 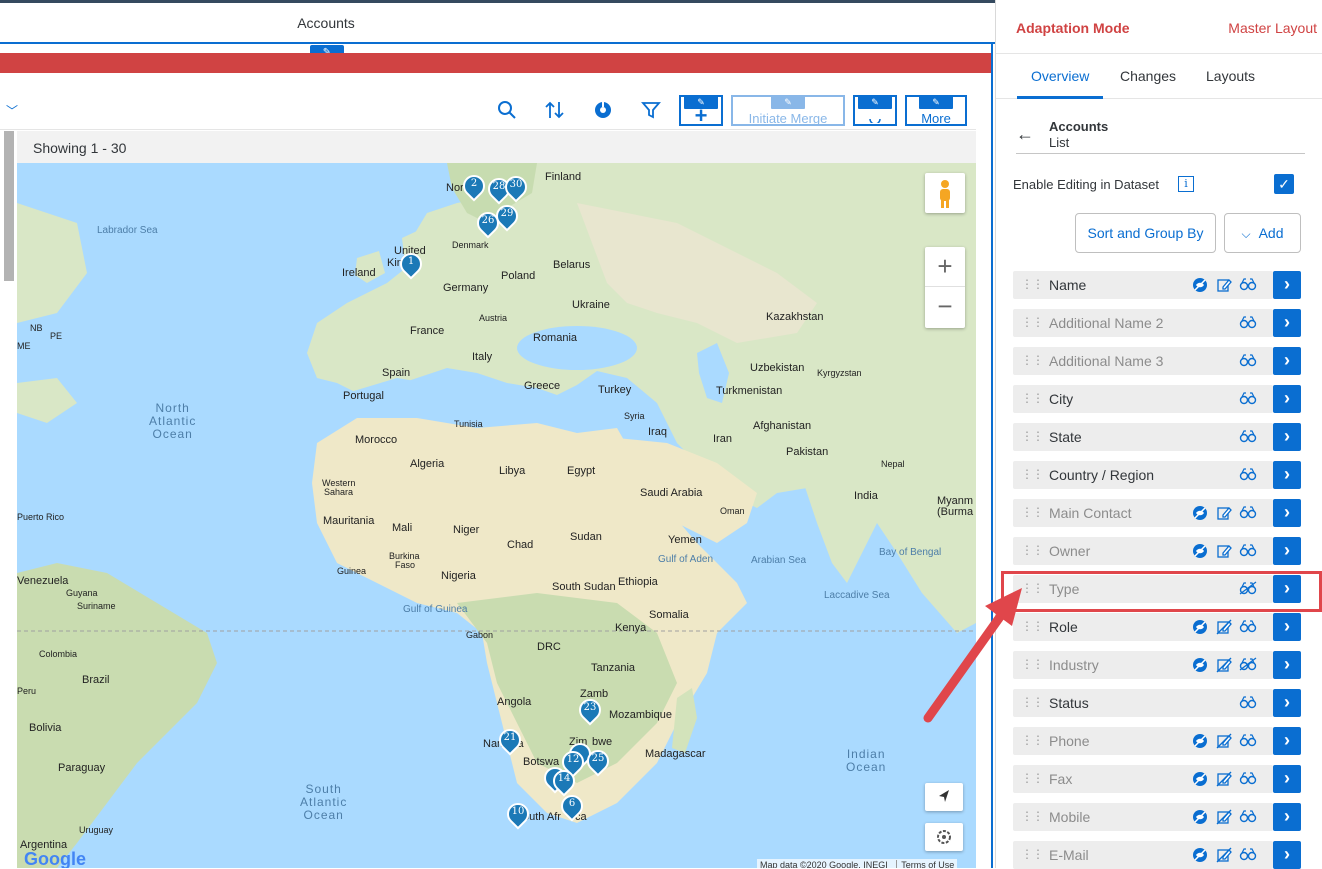 What do you see at coordinates (945, 267) in the screenshot?
I see `zoom-in-button: +` at bounding box center [945, 267].